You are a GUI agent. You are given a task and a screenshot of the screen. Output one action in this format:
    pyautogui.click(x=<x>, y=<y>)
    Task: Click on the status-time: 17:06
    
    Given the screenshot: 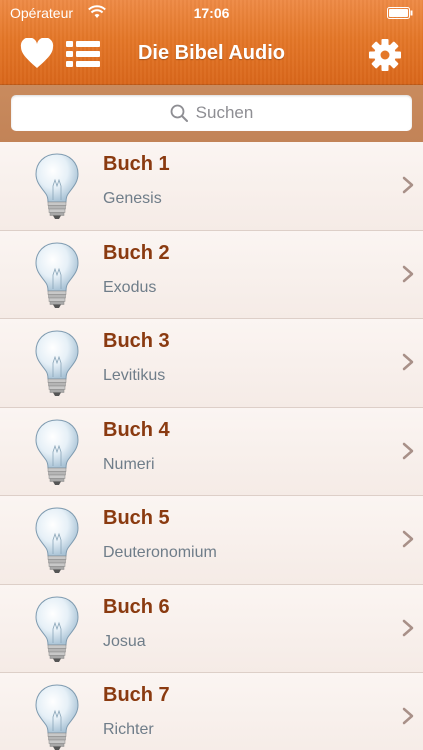 What is the action you would take?
    pyautogui.click(x=211, y=13)
    